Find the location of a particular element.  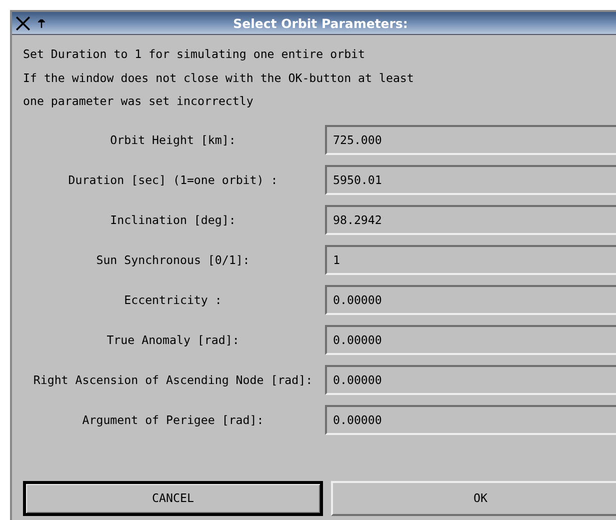

field-label: Right Ascension of Ascending Node [rad]: is located at coordinates (173, 379).